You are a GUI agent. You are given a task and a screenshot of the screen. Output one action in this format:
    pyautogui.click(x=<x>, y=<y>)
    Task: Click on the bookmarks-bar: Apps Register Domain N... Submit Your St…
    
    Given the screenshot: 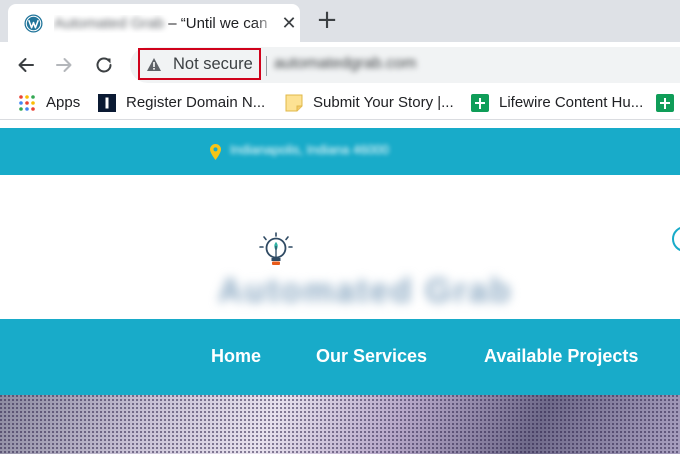 What is the action you would take?
    pyautogui.click(x=340, y=104)
    